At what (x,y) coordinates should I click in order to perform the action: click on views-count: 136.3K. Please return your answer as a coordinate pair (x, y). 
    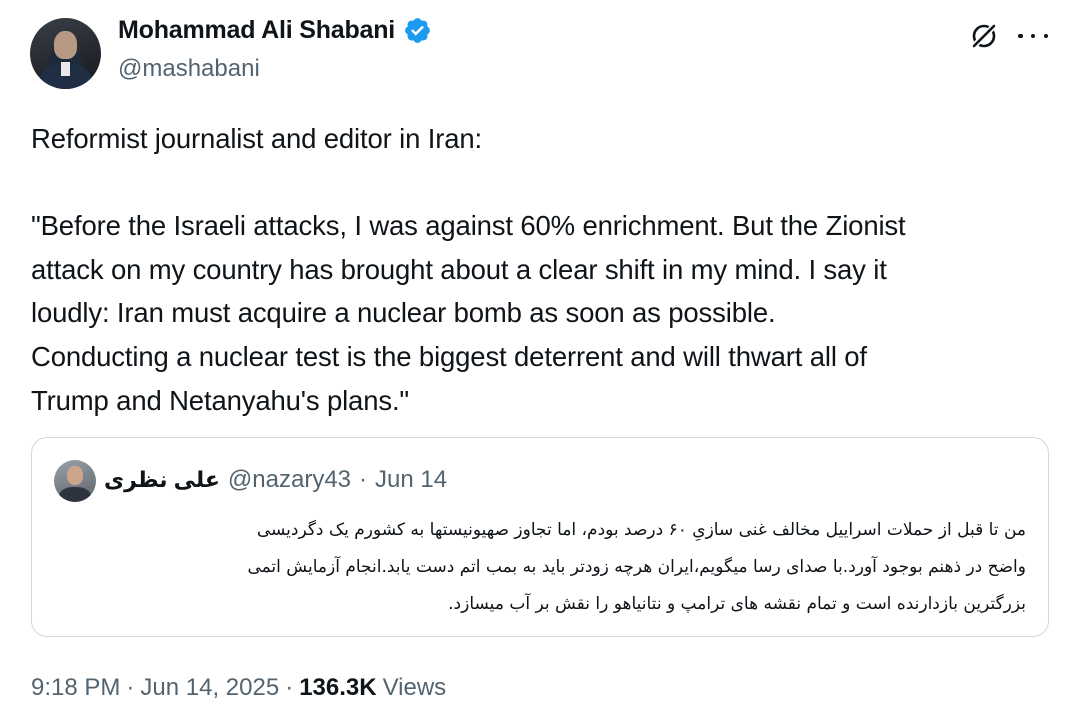
    Looking at the image, I should click on (338, 687).